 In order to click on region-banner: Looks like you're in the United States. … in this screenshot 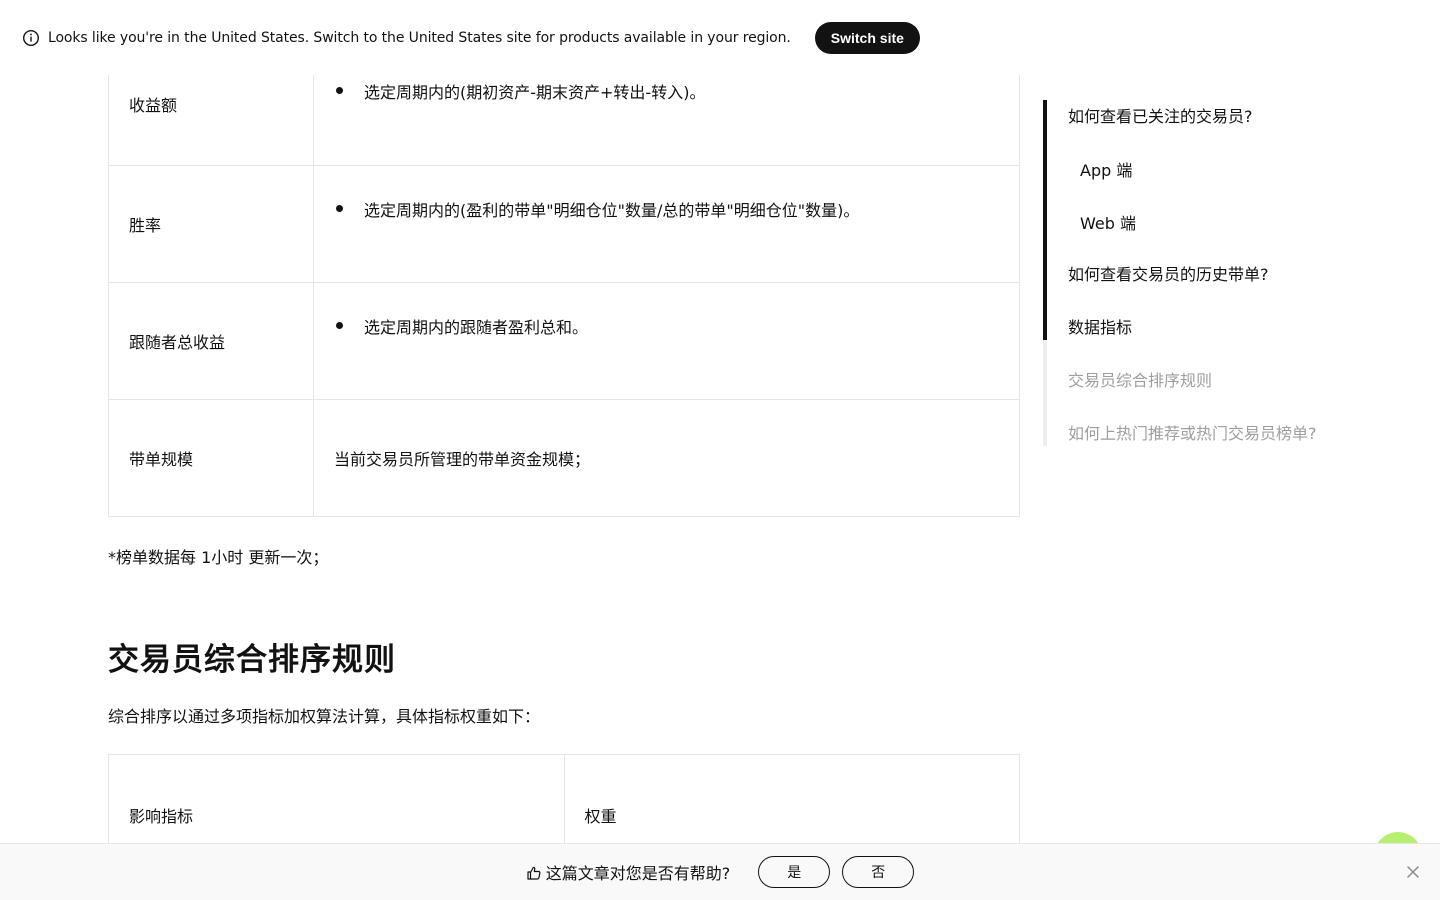, I will do `click(720, 37)`.